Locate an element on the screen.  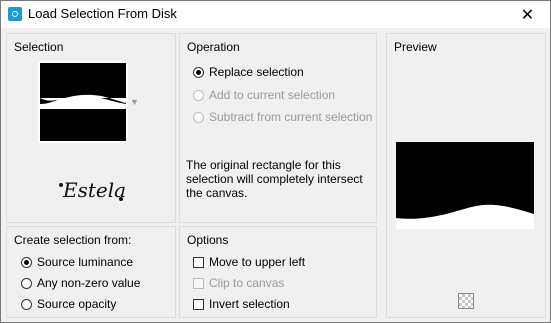
radio-label: Source luminance is located at coordinates (85, 262).